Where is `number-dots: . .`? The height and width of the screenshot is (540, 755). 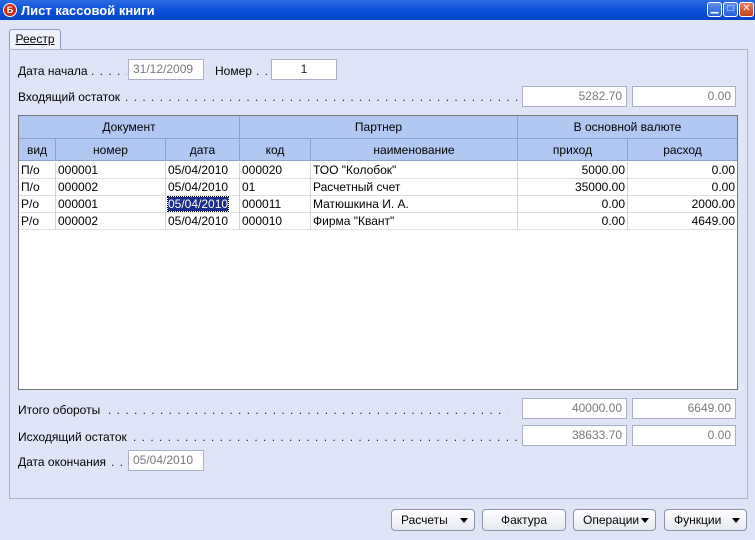
number-dots: . . is located at coordinates (263, 71).